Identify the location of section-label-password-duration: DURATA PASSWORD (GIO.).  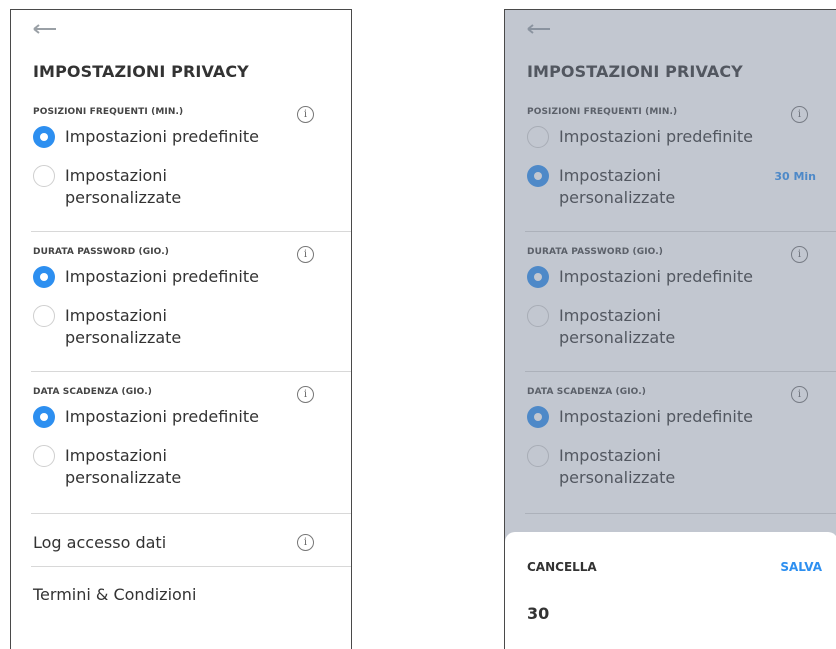
(101, 252).